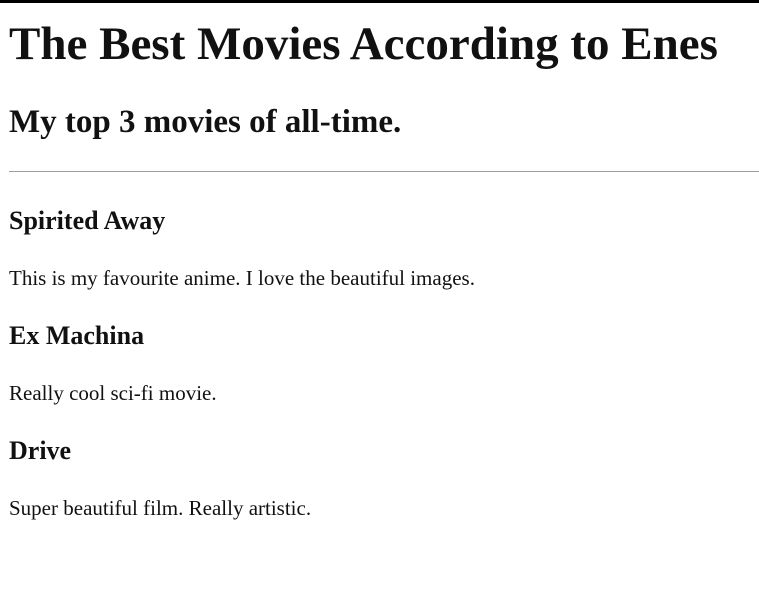 Image resolution: width=759 pixels, height=594 pixels. I want to click on page-title: The Best Movies According to Enes, so click(363, 44).